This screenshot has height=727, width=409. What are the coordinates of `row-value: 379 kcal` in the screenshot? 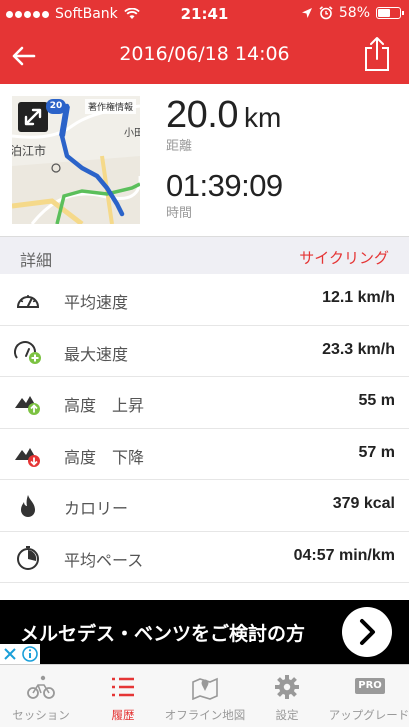 It's located at (363, 503).